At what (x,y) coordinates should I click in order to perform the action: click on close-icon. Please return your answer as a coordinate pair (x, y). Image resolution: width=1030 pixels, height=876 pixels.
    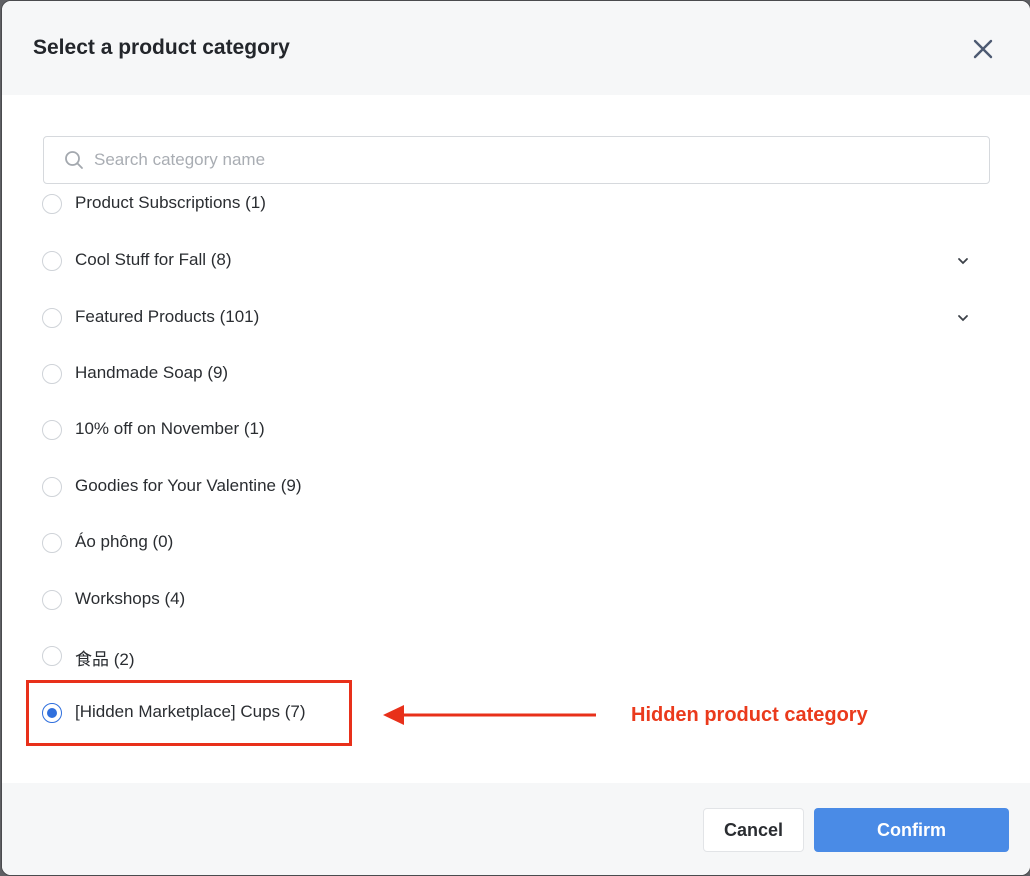
    Looking at the image, I should click on (983, 49).